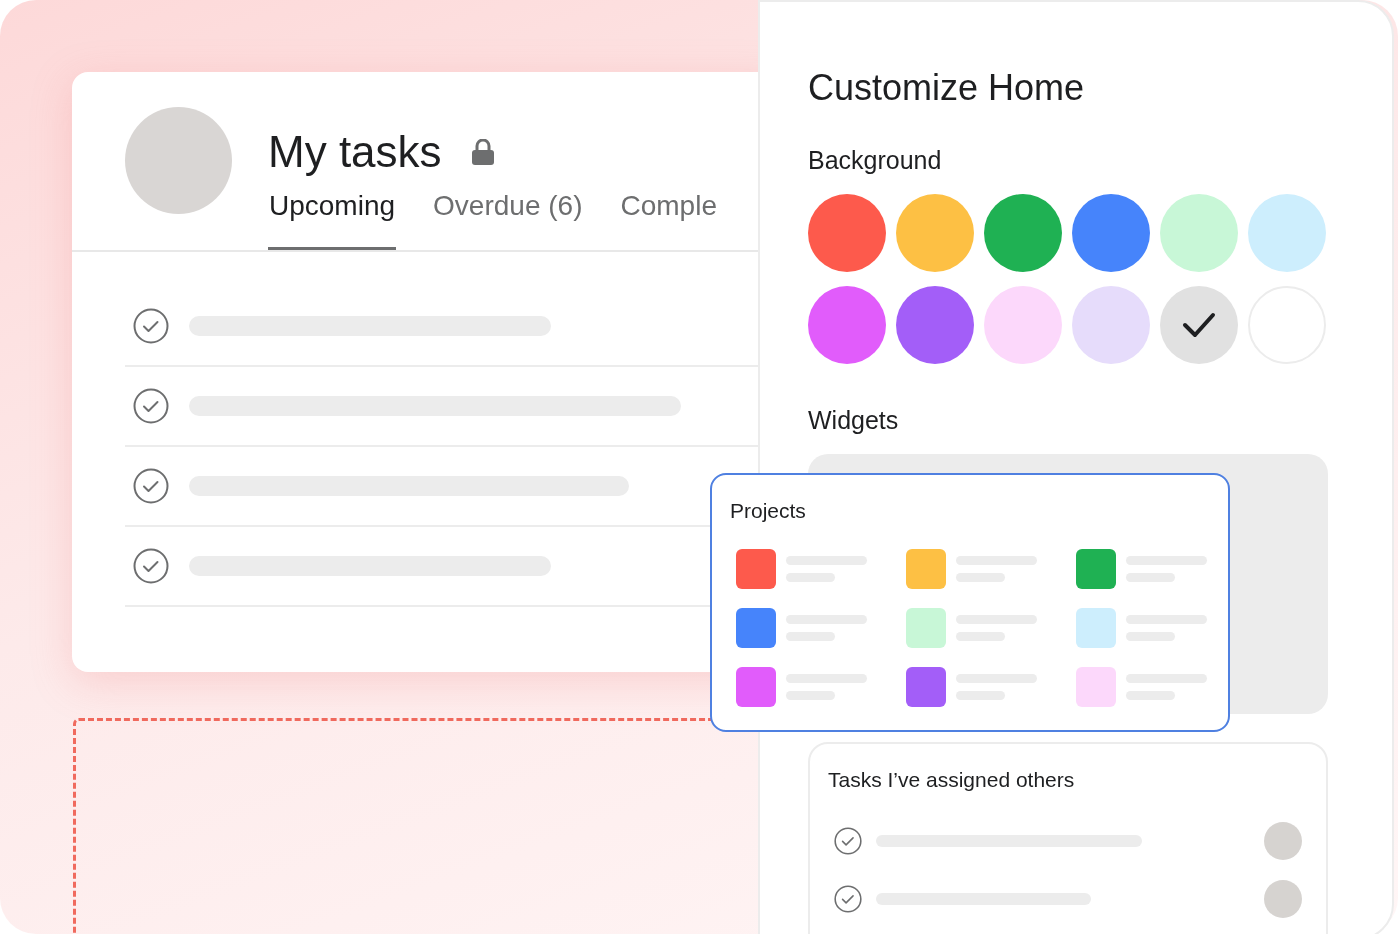  What do you see at coordinates (854, 420) in the screenshot?
I see `section-heading: Widgets` at bounding box center [854, 420].